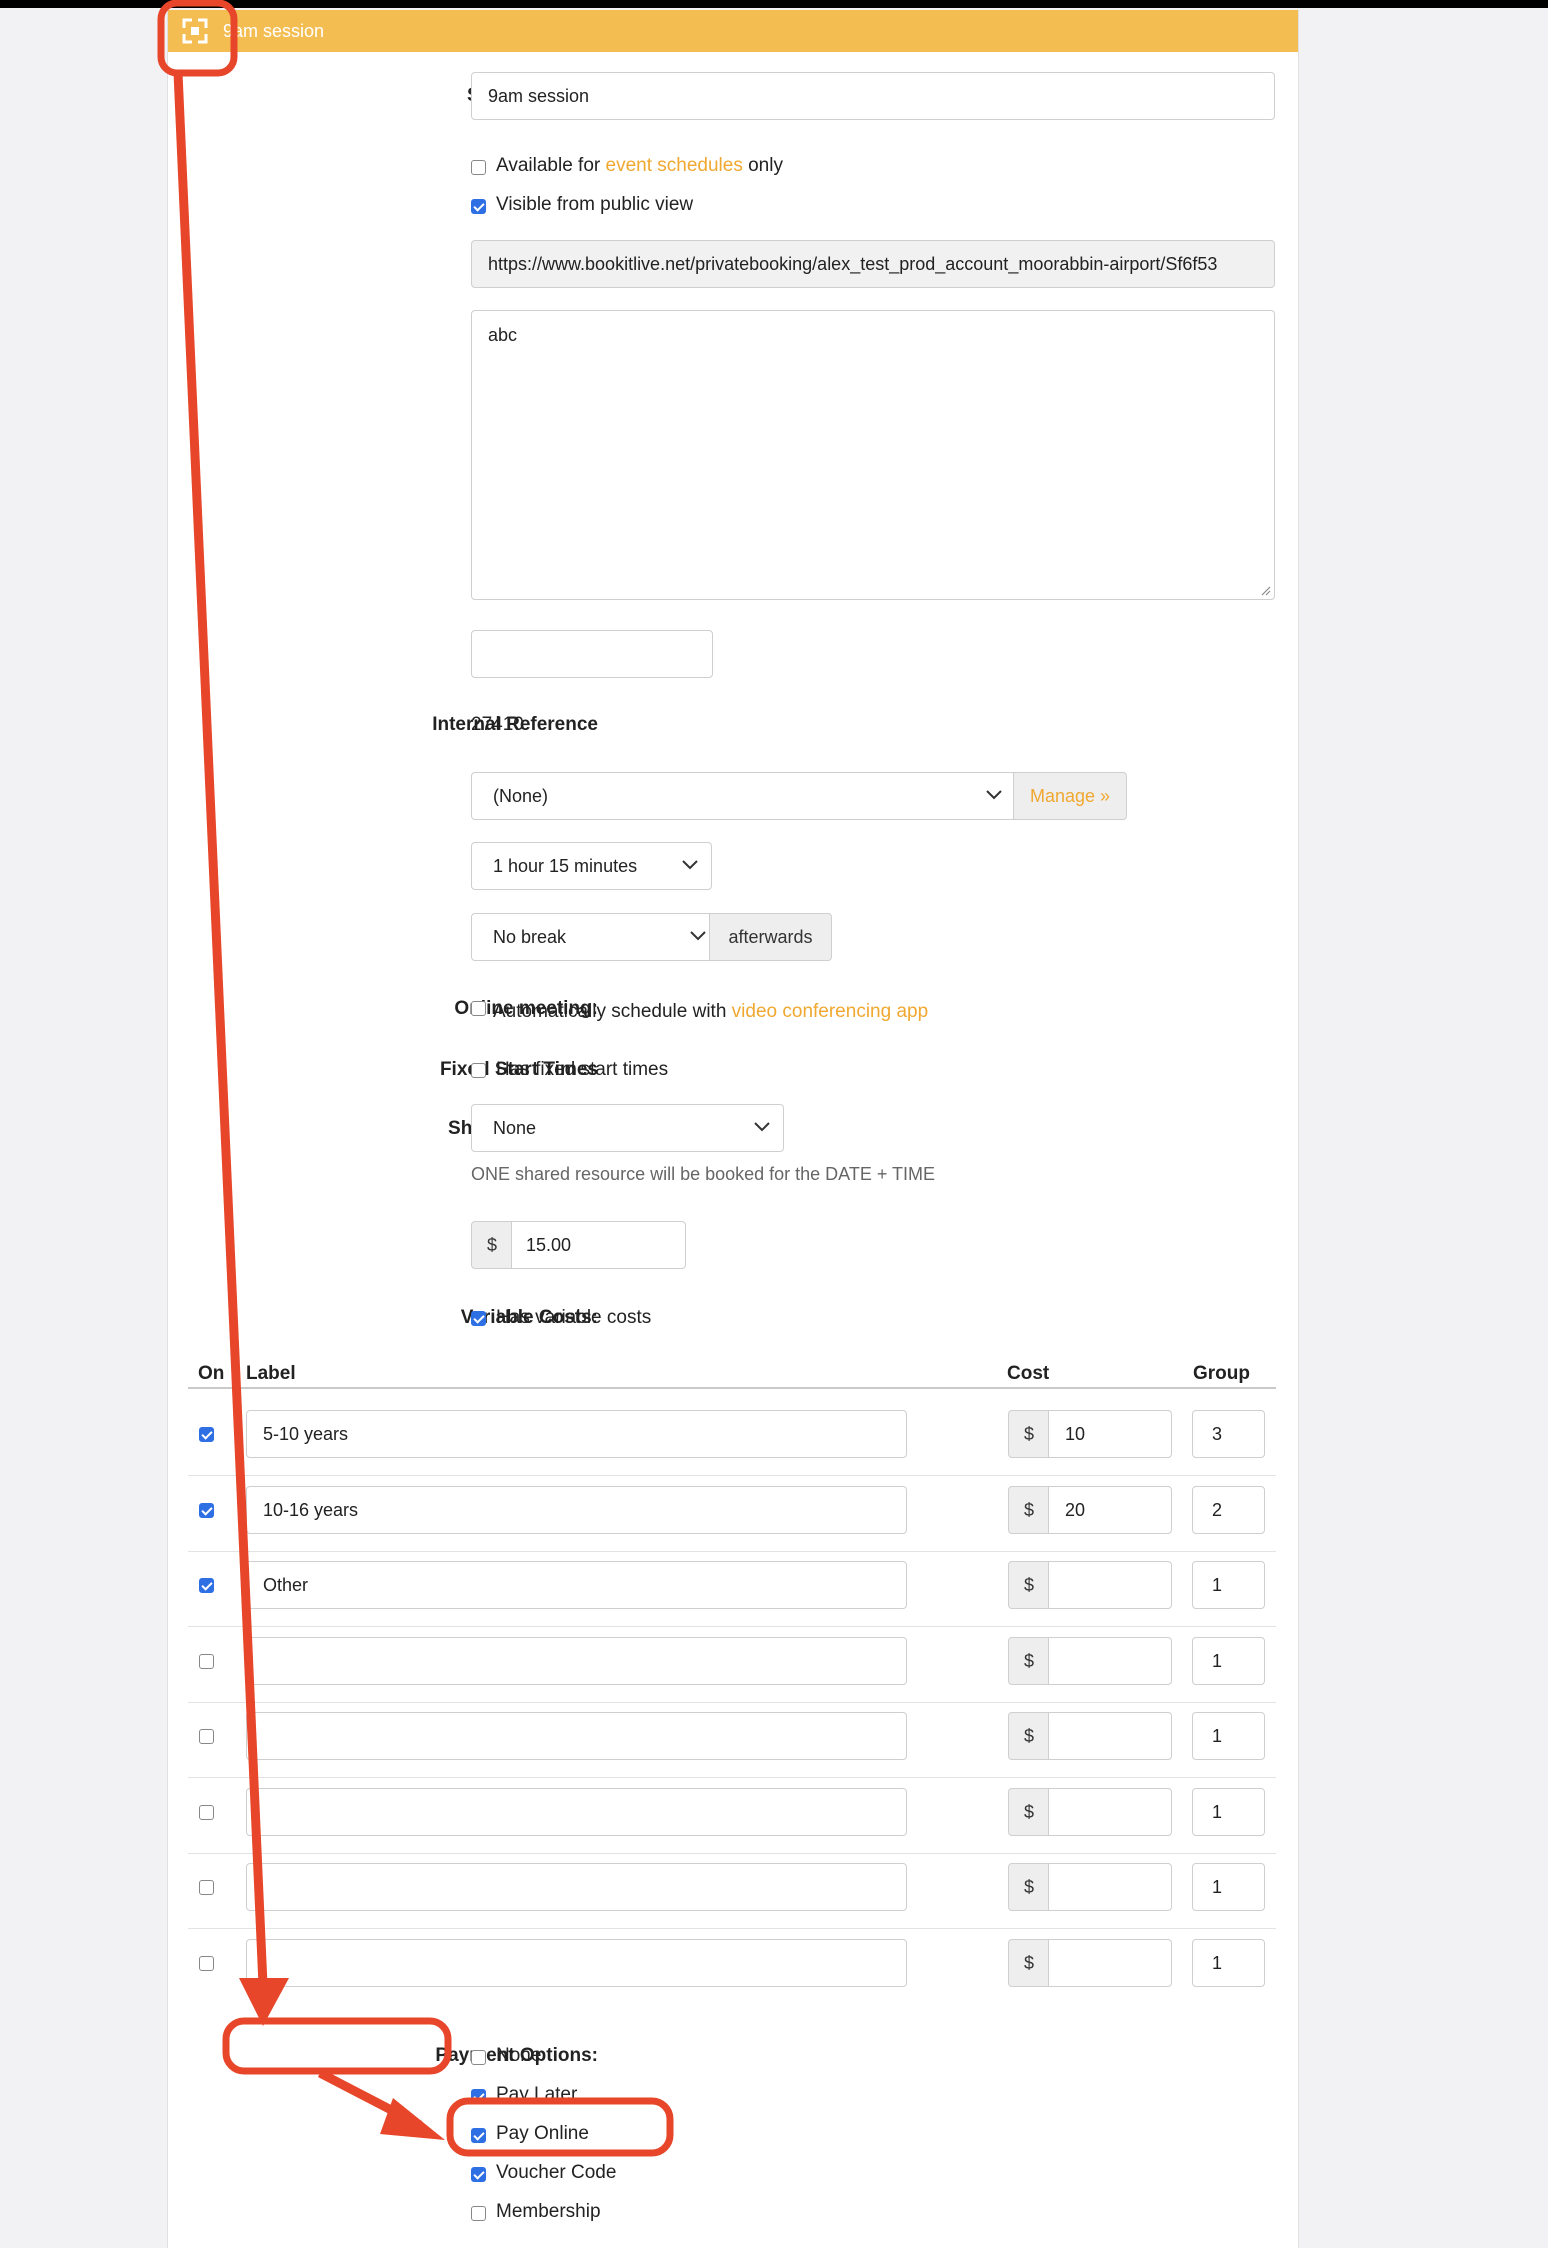 The width and height of the screenshot is (1548, 2248). What do you see at coordinates (211, 1373) in the screenshot?
I see `column-header-on: On` at bounding box center [211, 1373].